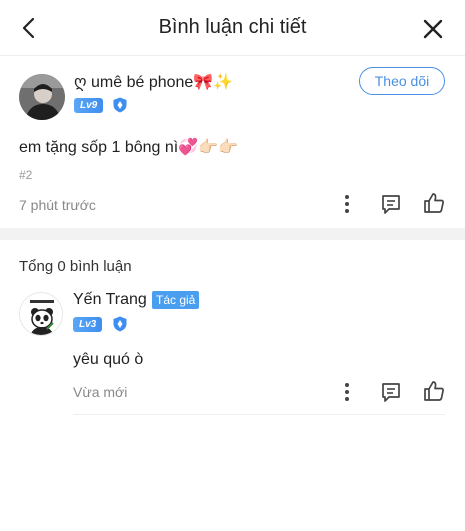 This screenshot has height=531, width=465. I want to click on top-bar: Bình luận chi tiết, so click(232, 28).